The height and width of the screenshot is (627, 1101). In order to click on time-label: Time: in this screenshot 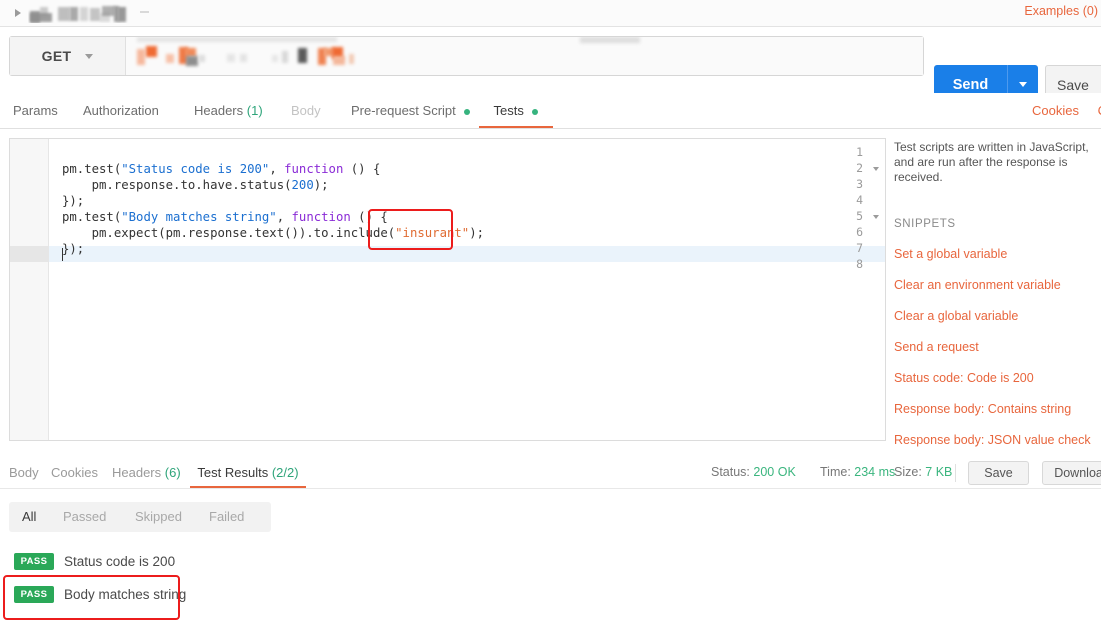, I will do `click(835, 472)`.